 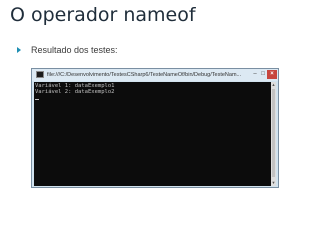 I want to click on minimize-button: –, so click(x=255, y=74).